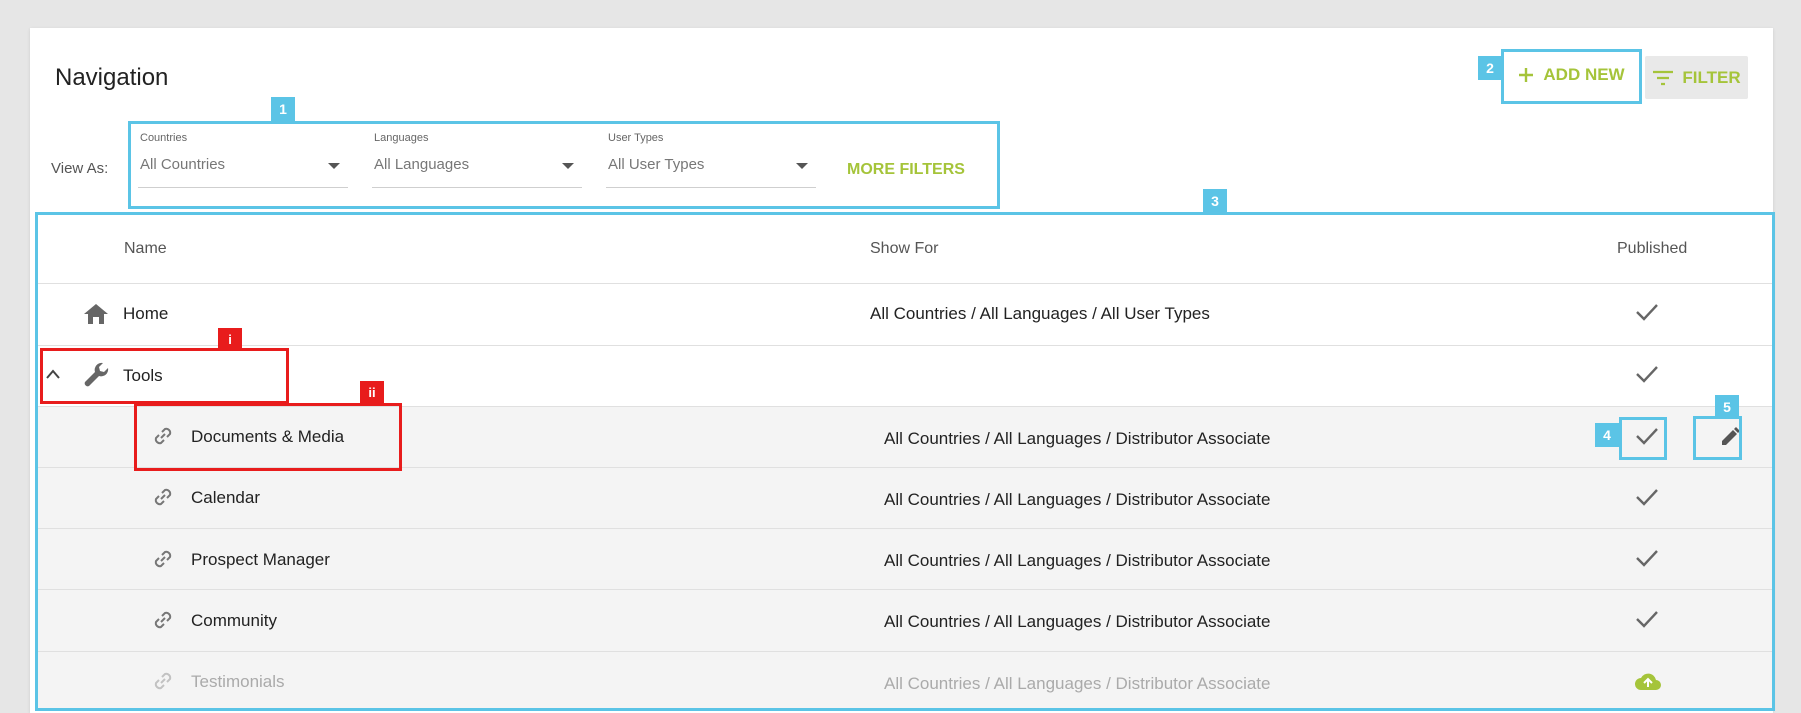  What do you see at coordinates (1490, 68) in the screenshot?
I see `annotation-tag-2: 2` at bounding box center [1490, 68].